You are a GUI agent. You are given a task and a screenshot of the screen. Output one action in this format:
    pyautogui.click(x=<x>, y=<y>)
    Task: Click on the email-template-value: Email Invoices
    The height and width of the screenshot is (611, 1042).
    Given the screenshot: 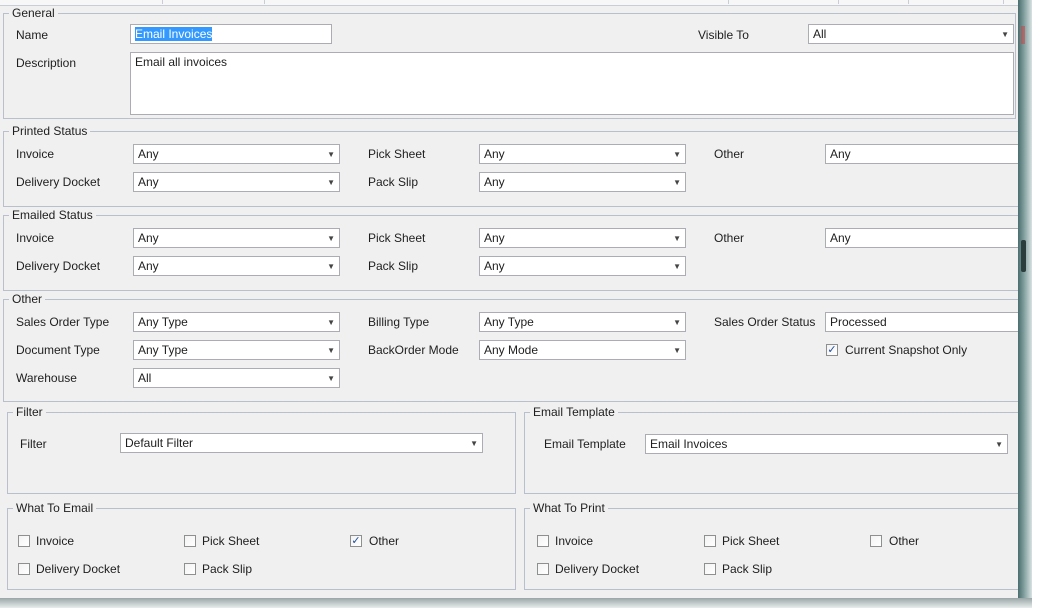 What is the action you would take?
    pyautogui.click(x=689, y=444)
    